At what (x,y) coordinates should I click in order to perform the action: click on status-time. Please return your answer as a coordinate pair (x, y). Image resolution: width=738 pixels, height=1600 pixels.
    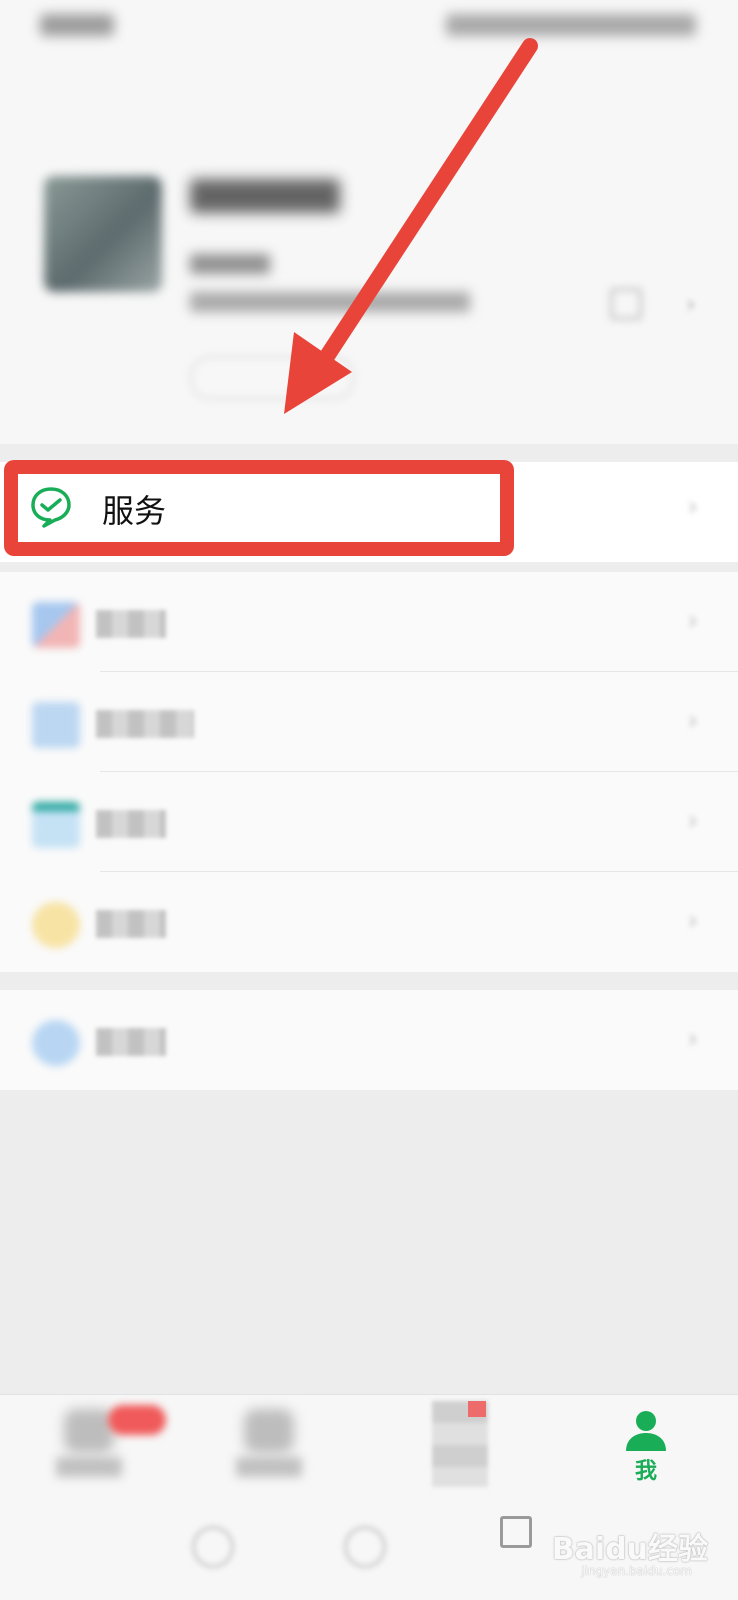
    Looking at the image, I should click on (77, 25).